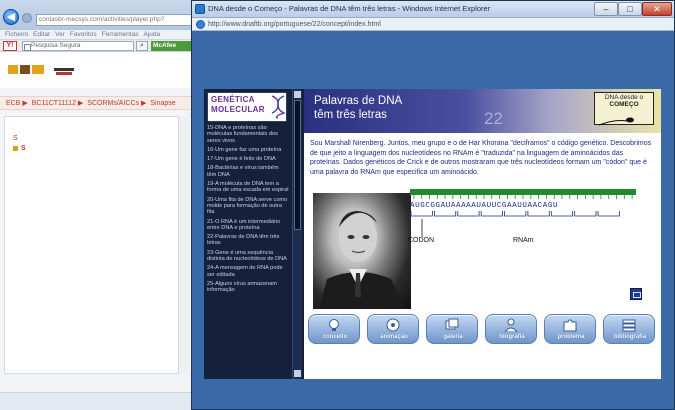  Describe the element at coordinates (60, 35) in the screenshot. I see `menu-item-view: Ver` at that location.